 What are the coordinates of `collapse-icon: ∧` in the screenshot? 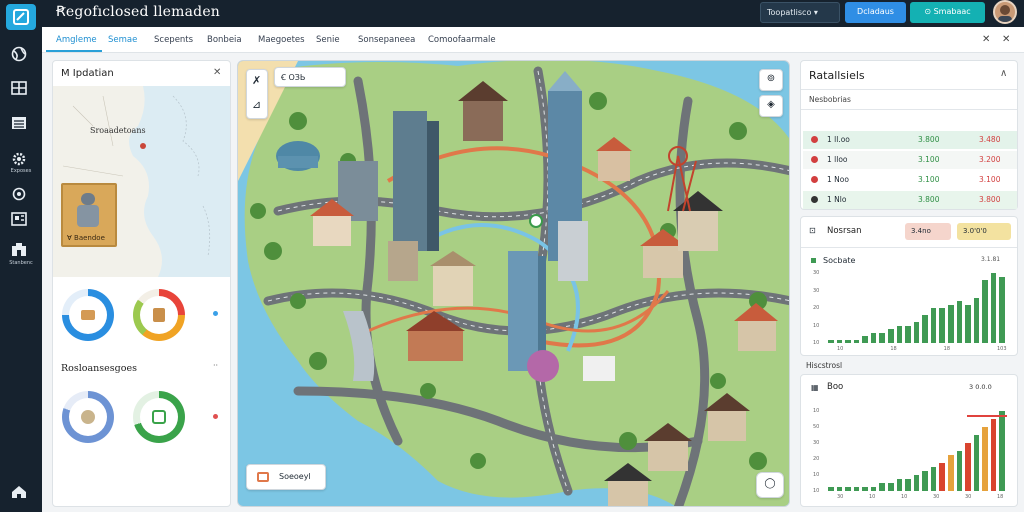 It's located at (1003, 73).